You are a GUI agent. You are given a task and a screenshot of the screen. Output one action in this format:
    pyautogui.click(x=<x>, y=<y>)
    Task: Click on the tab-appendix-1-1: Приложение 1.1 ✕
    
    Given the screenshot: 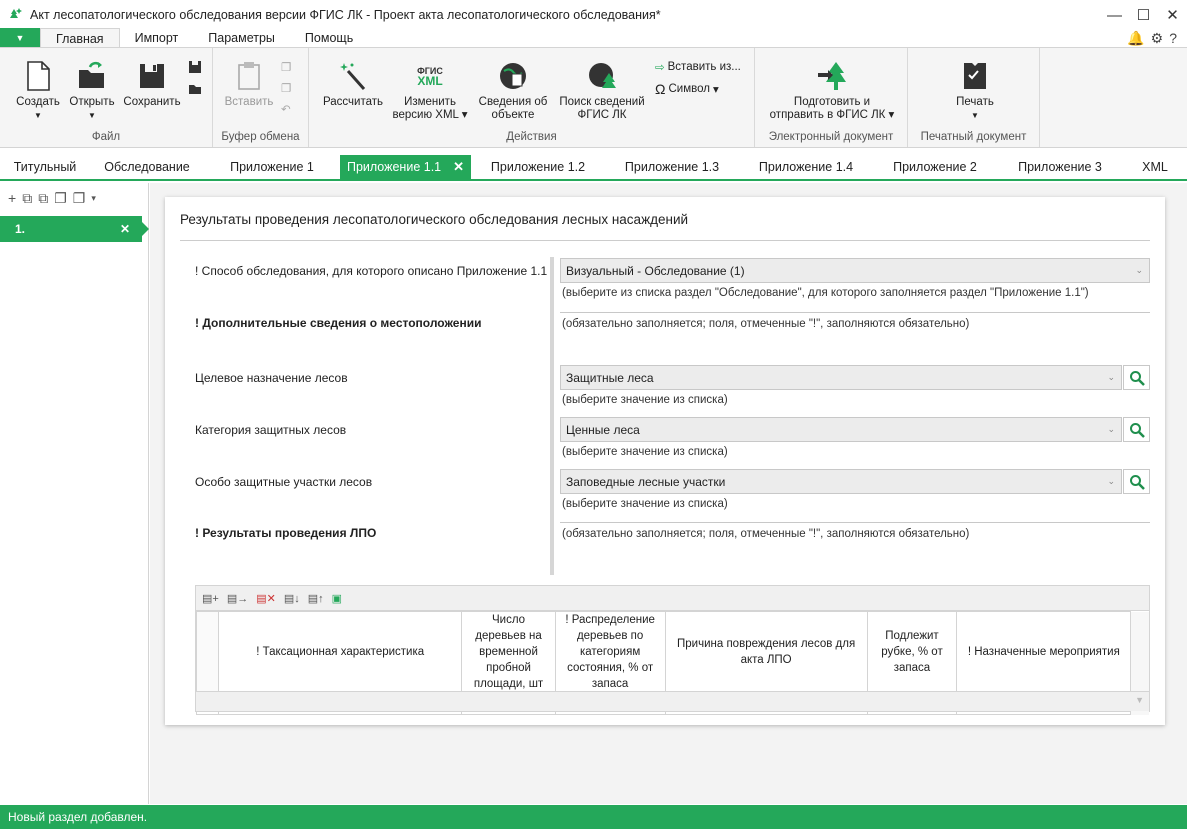 What is the action you would take?
    pyautogui.click(x=405, y=167)
    